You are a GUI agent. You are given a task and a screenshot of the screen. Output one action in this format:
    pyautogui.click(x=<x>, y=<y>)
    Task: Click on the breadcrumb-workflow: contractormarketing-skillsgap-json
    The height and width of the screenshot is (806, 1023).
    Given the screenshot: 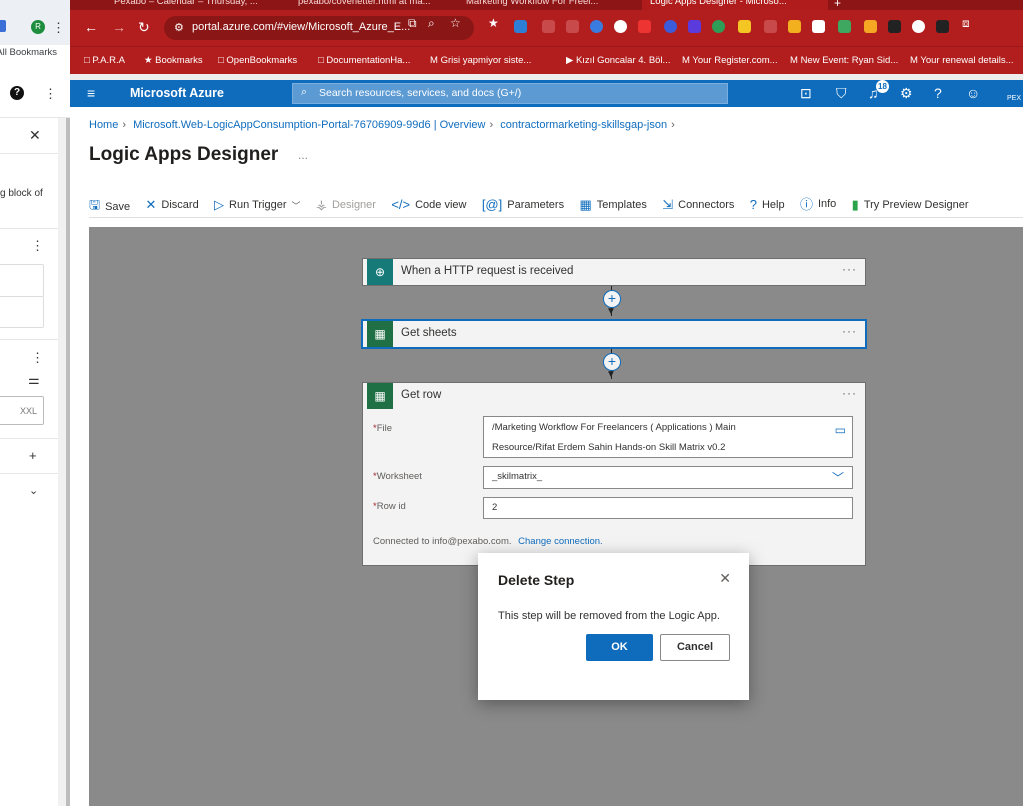 What is the action you would take?
    pyautogui.click(x=583, y=125)
    